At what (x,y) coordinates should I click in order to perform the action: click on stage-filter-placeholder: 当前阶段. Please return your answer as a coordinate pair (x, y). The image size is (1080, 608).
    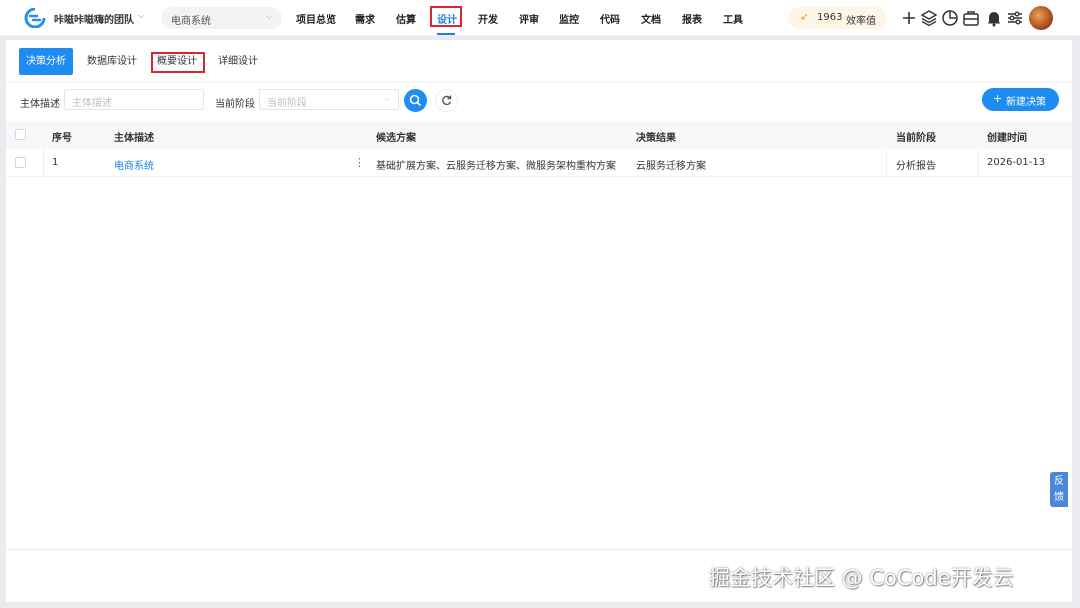
    Looking at the image, I should click on (287, 103).